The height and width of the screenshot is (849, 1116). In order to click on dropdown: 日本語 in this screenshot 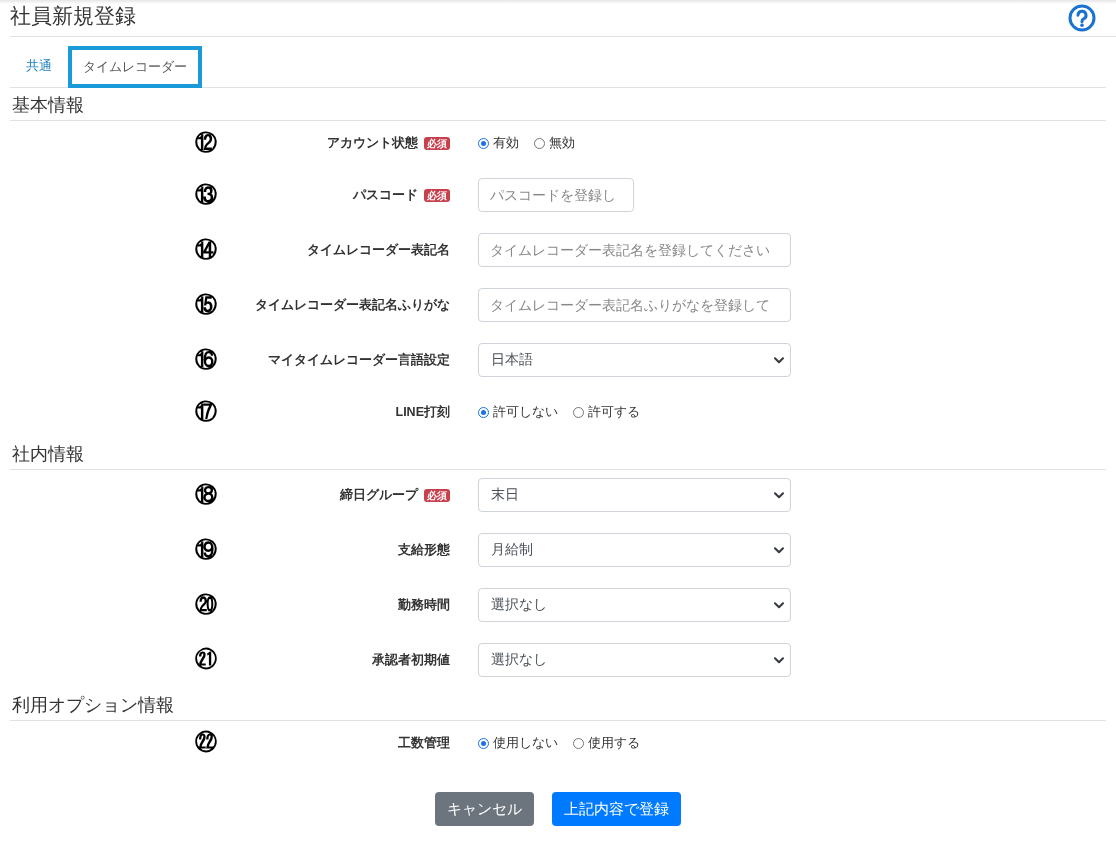, I will do `click(634, 360)`.